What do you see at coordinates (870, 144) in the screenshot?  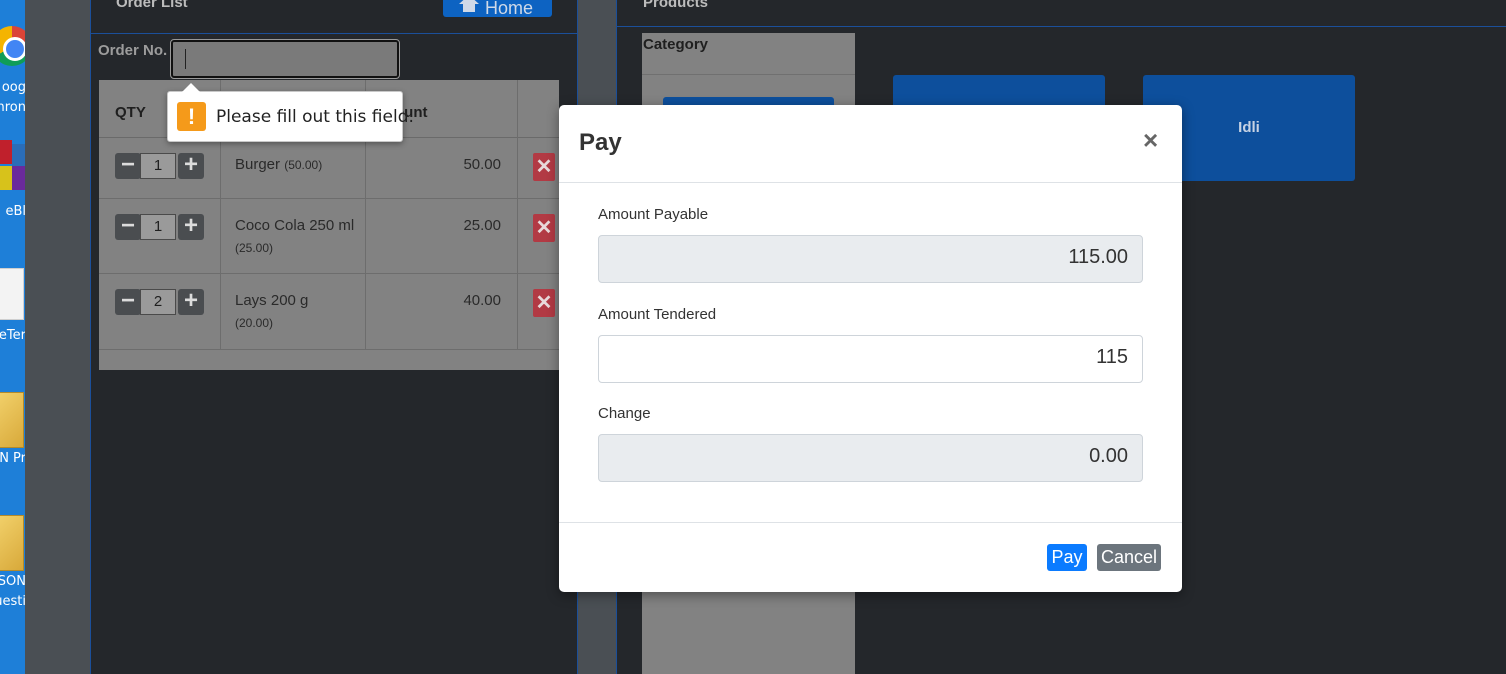 I see `modal-header: Pay ×` at bounding box center [870, 144].